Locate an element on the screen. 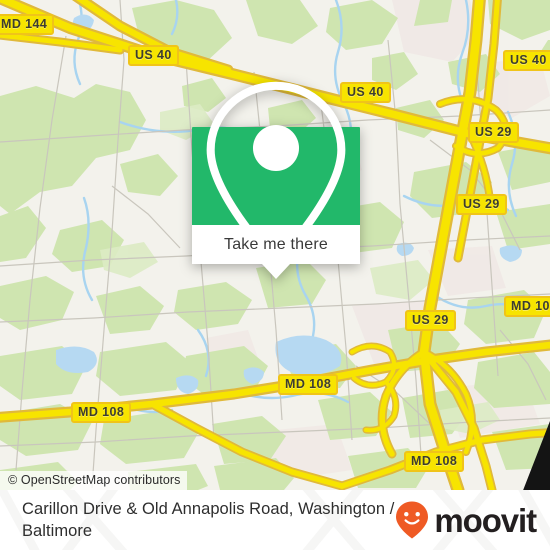 Image resolution: width=550 pixels, height=550 pixels. map-pin-icon is located at coordinates (276, 175).